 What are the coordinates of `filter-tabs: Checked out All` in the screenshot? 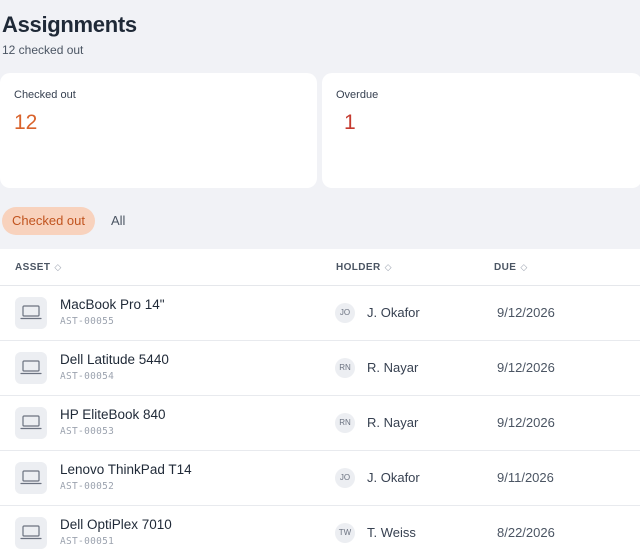 It's located at (68, 221).